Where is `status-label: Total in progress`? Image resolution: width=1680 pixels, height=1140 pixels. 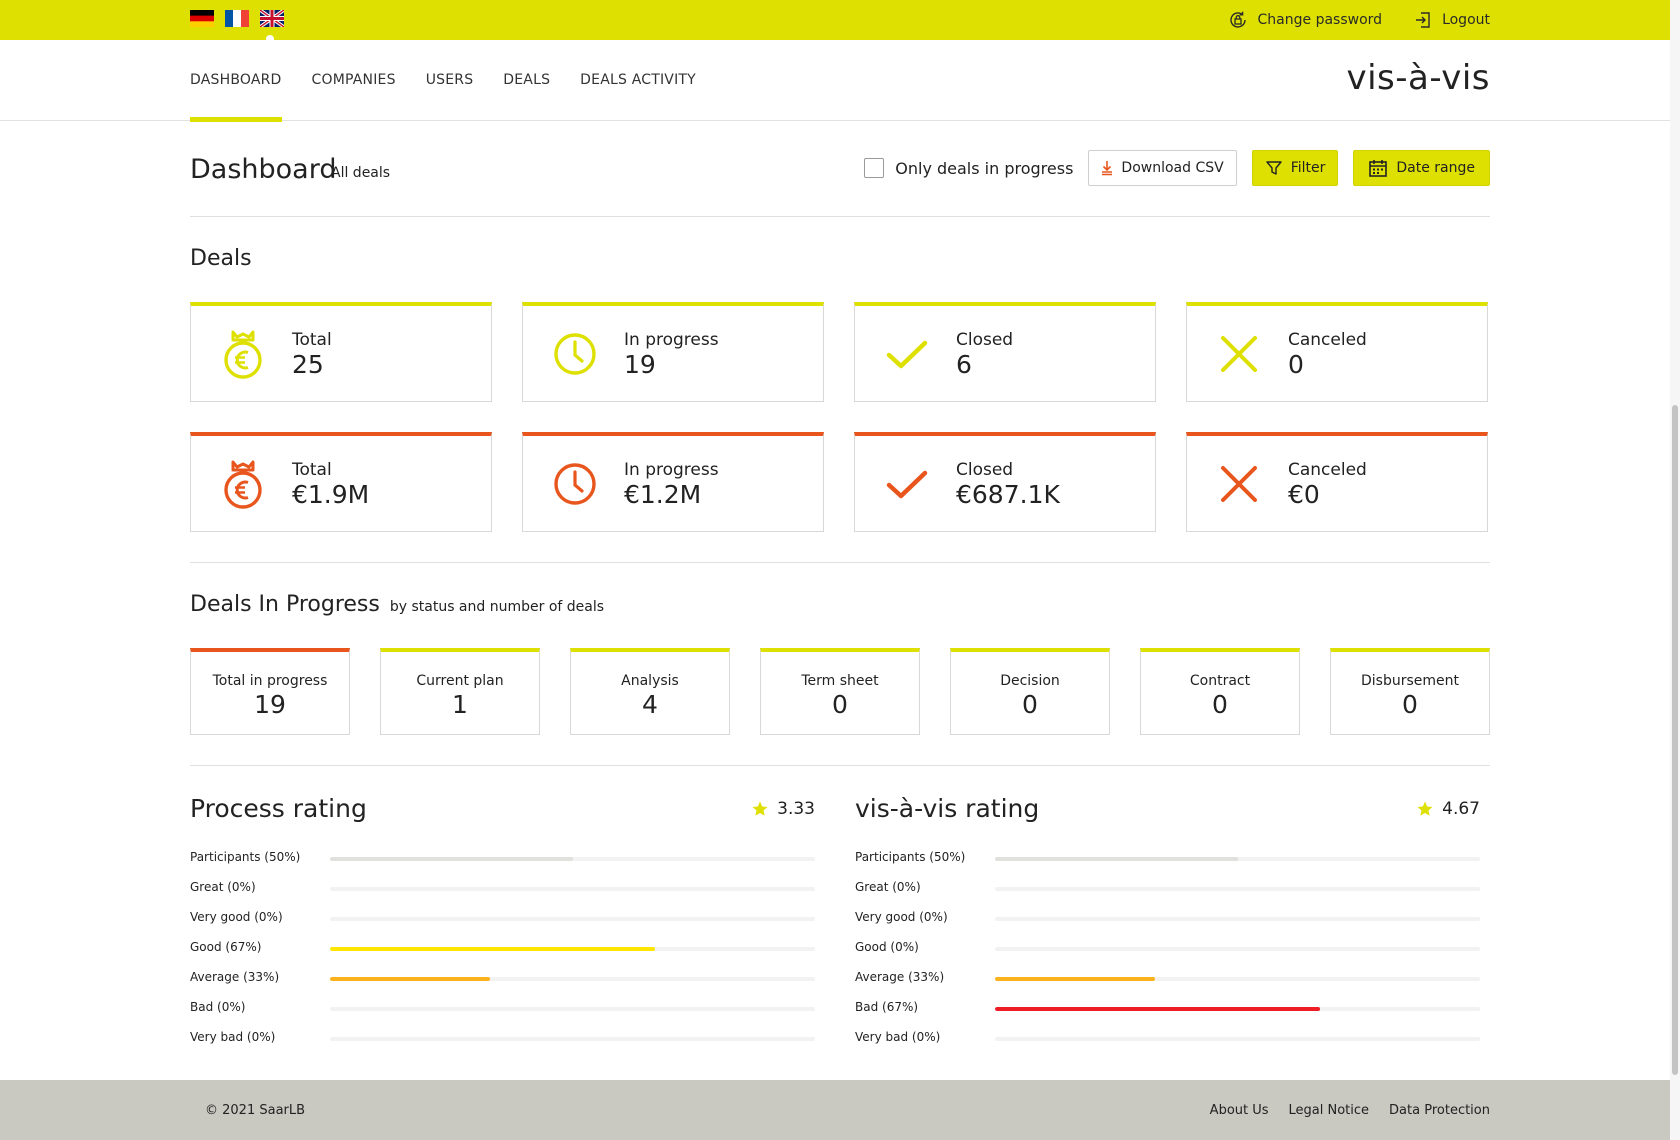 status-label: Total in progress is located at coordinates (270, 681).